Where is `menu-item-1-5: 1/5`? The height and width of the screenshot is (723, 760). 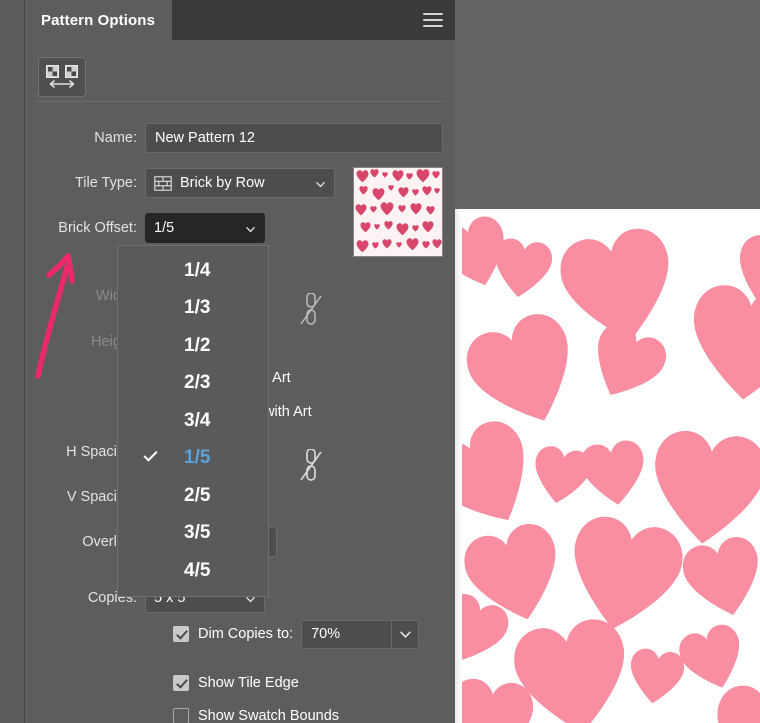
menu-item-1-5: 1/5 is located at coordinates (193, 459).